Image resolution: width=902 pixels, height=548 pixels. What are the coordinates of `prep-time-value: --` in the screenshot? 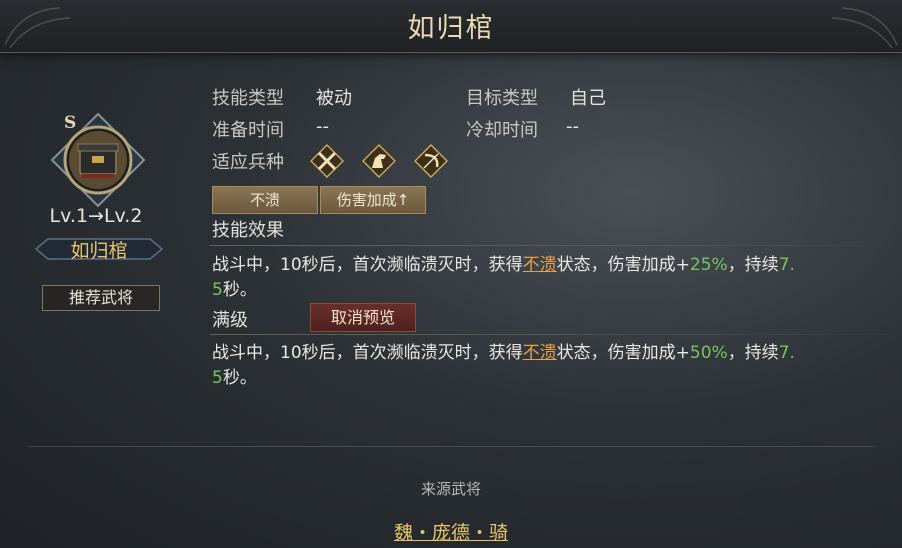 It's located at (322, 126).